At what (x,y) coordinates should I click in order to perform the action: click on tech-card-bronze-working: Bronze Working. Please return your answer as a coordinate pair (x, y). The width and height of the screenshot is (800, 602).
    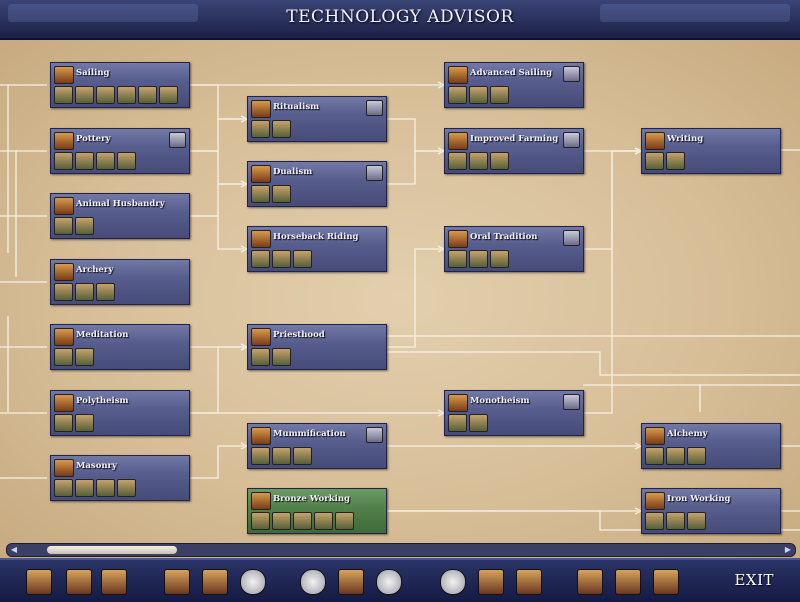
    Looking at the image, I should click on (317, 511).